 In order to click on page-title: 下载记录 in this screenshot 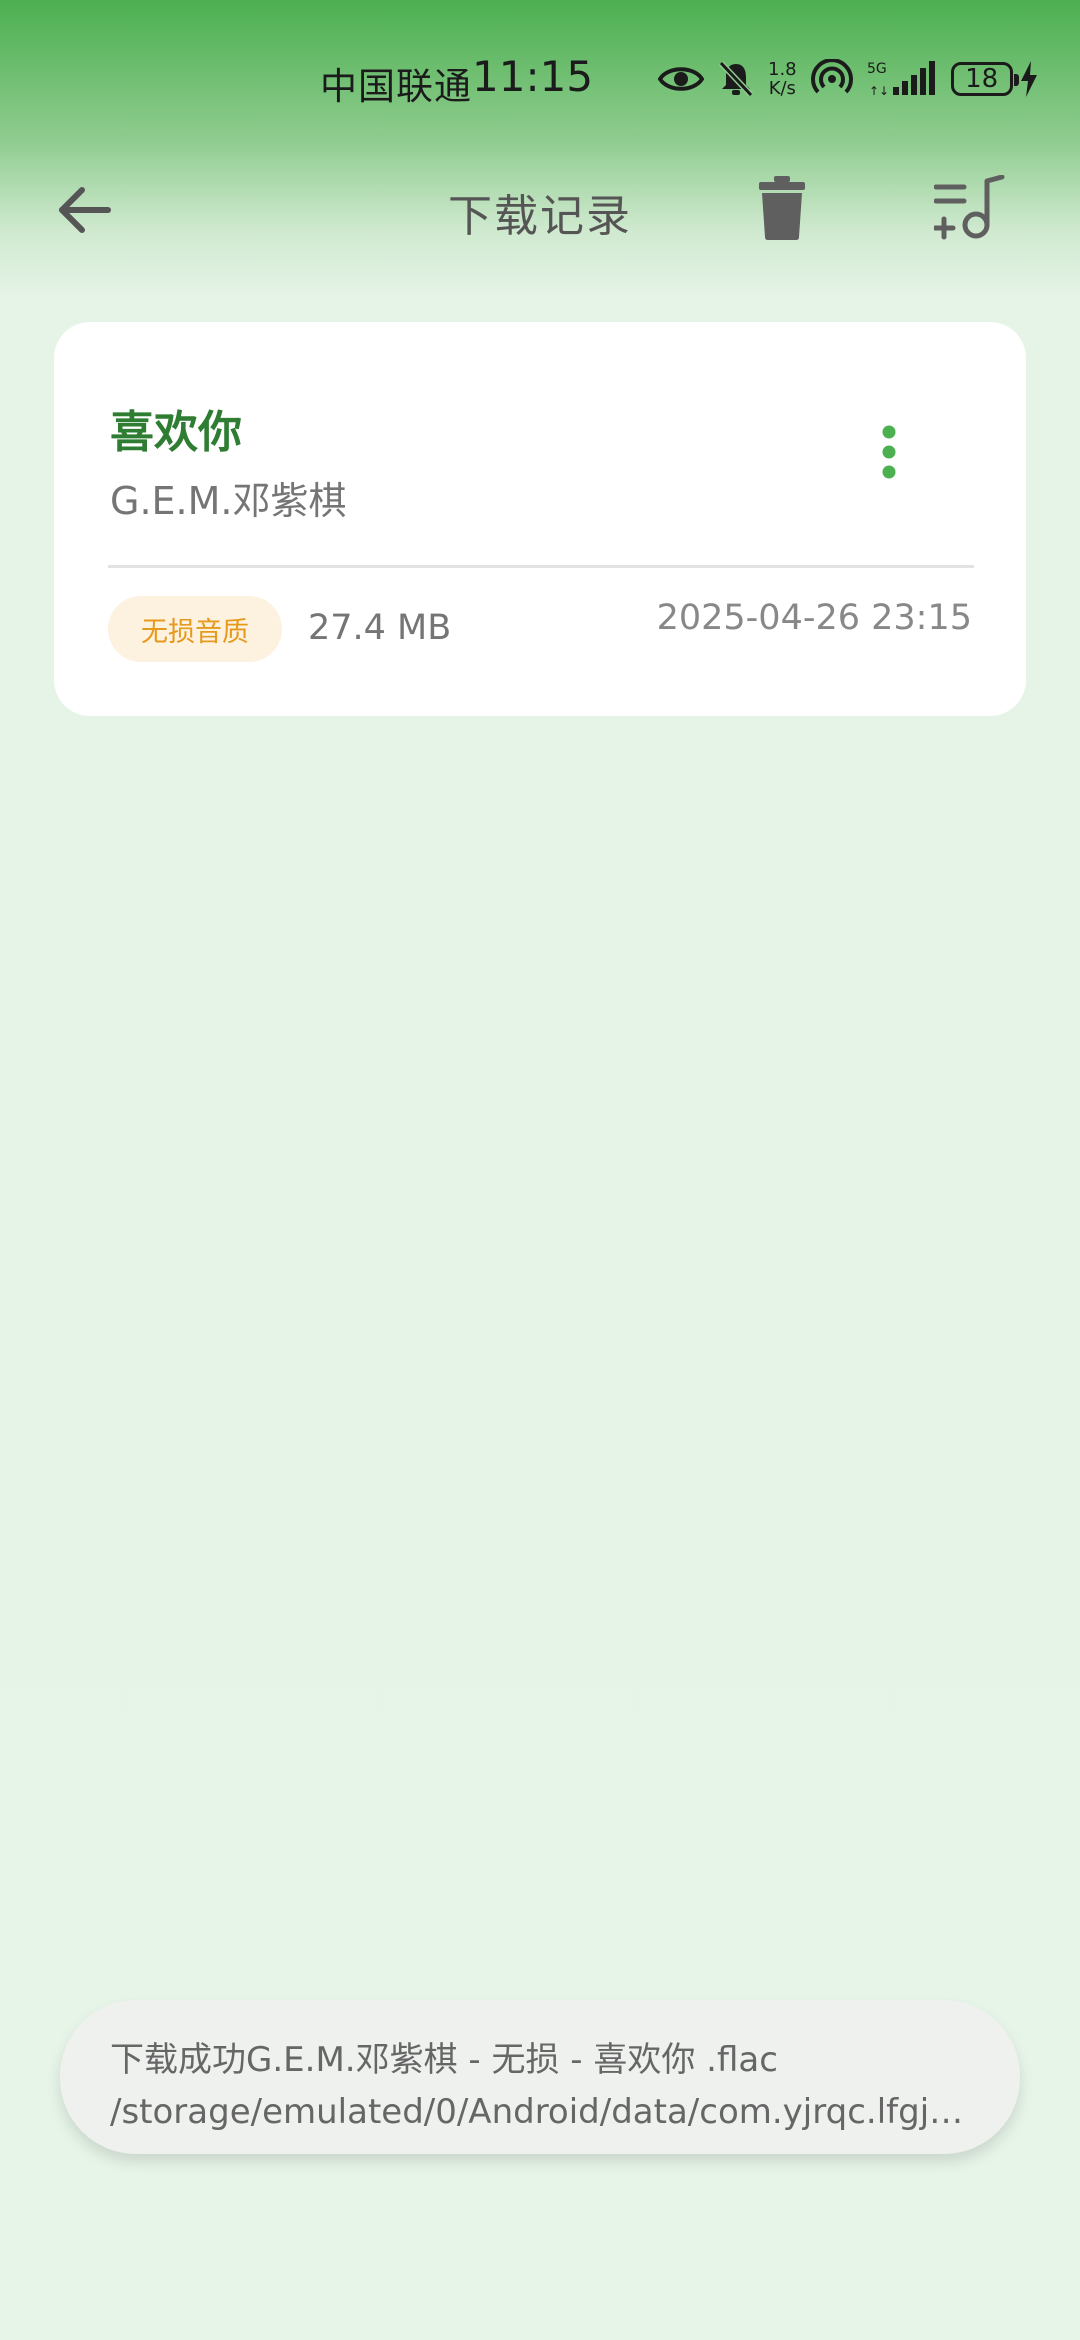, I will do `click(540, 216)`.